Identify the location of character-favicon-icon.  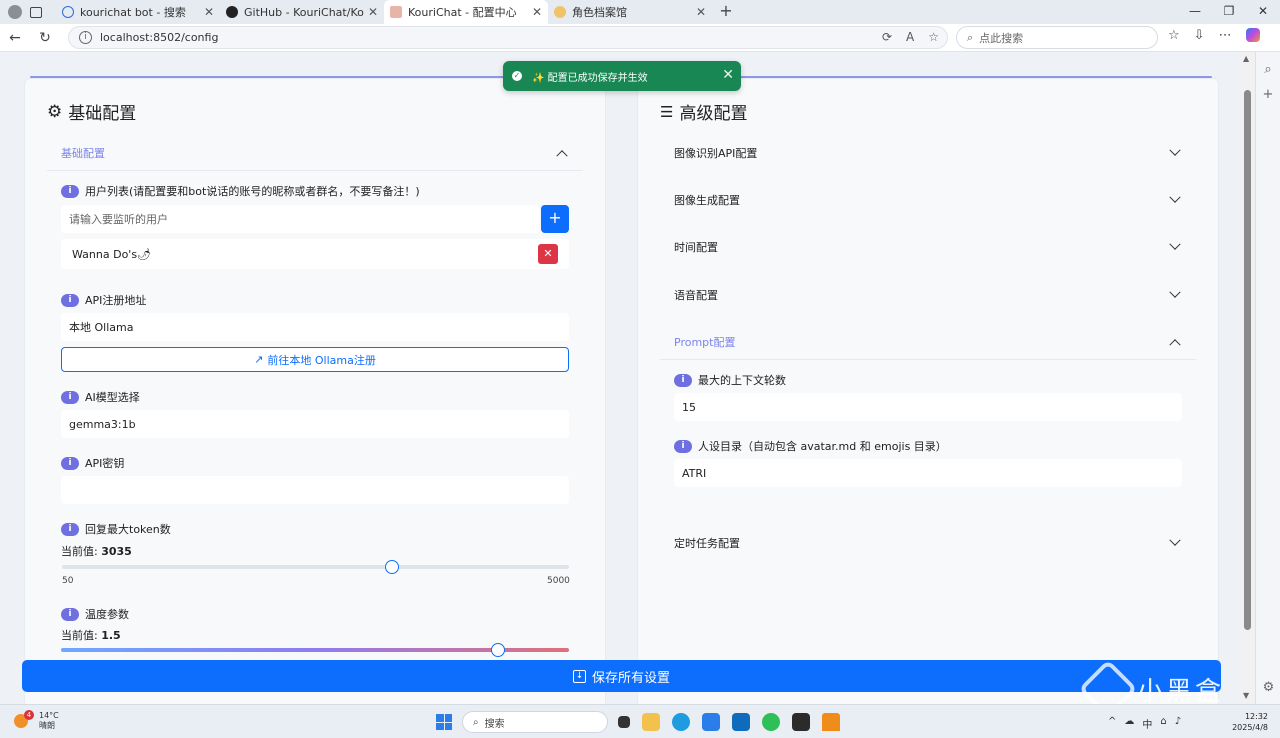
(560, 12).